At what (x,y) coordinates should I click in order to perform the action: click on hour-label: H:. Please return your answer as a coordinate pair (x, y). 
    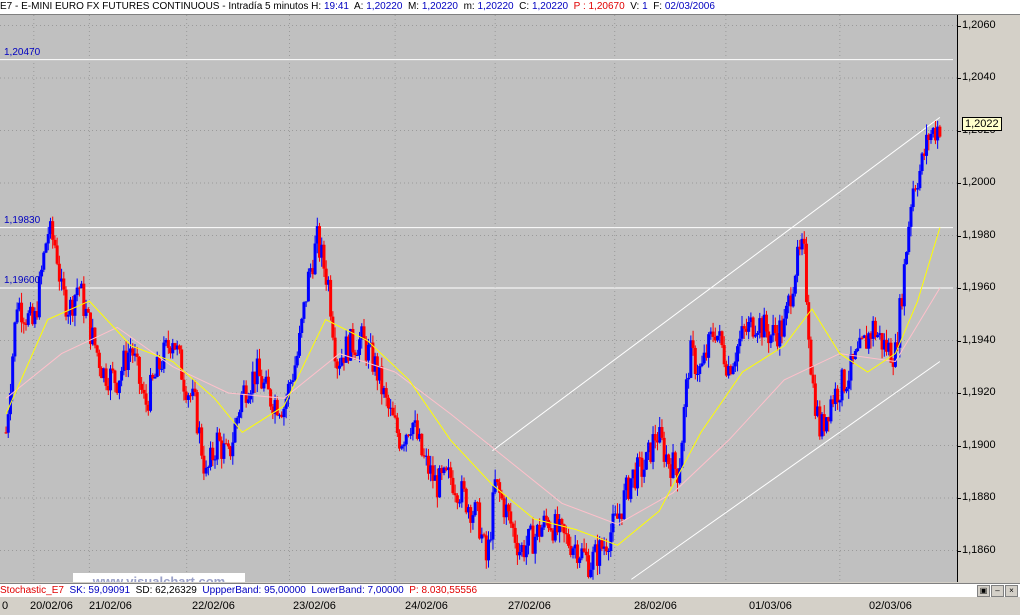
    Looking at the image, I should click on (316, 6).